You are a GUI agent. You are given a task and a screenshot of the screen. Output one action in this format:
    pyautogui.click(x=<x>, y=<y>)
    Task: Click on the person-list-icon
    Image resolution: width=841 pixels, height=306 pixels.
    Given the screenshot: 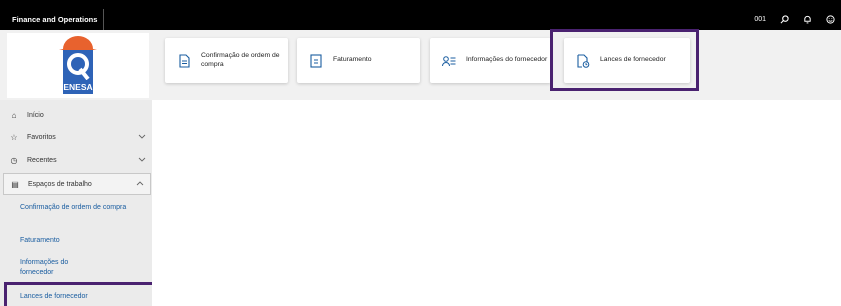 What is the action you would take?
    pyautogui.click(x=449, y=60)
    